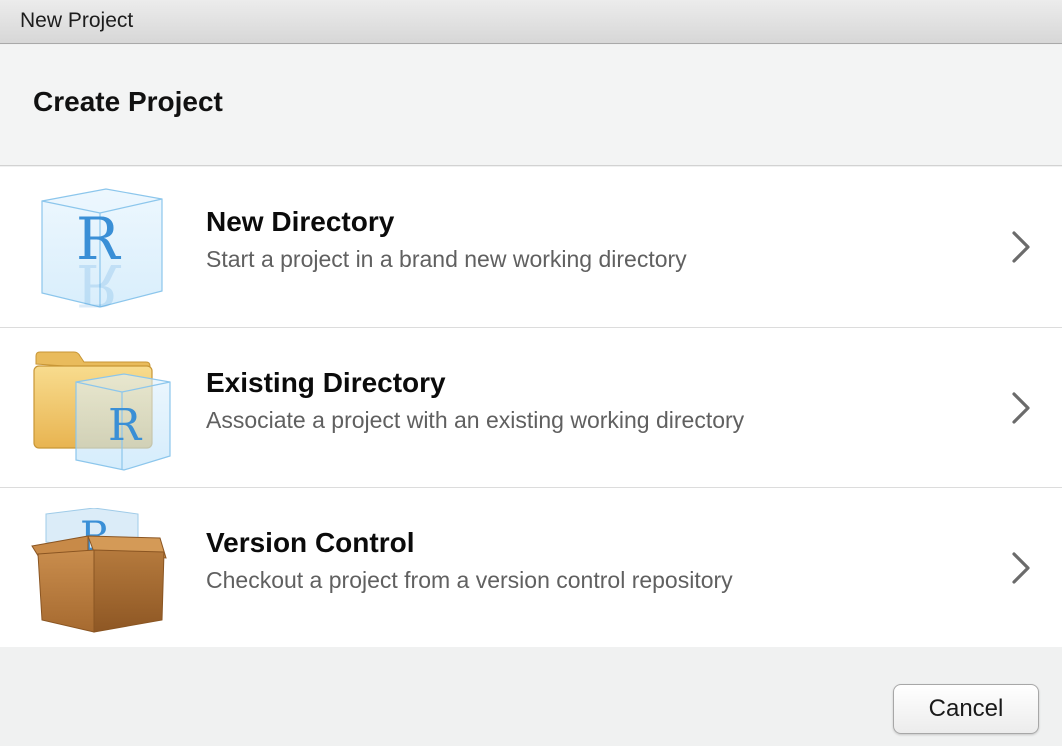 The height and width of the screenshot is (746, 1062). What do you see at coordinates (531, 697) in the screenshot?
I see `dialog-footer: Cancel` at bounding box center [531, 697].